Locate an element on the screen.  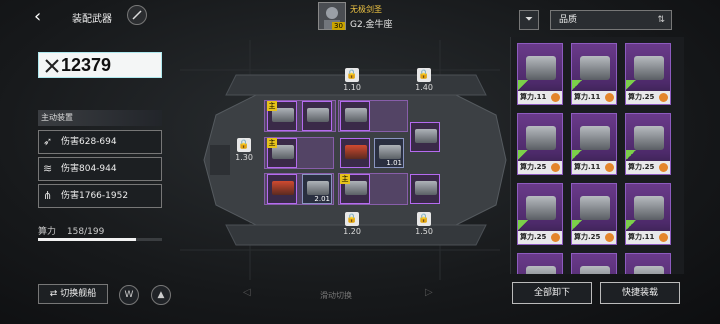
weapon-slot: 1.01 is located at coordinates (389, 153).